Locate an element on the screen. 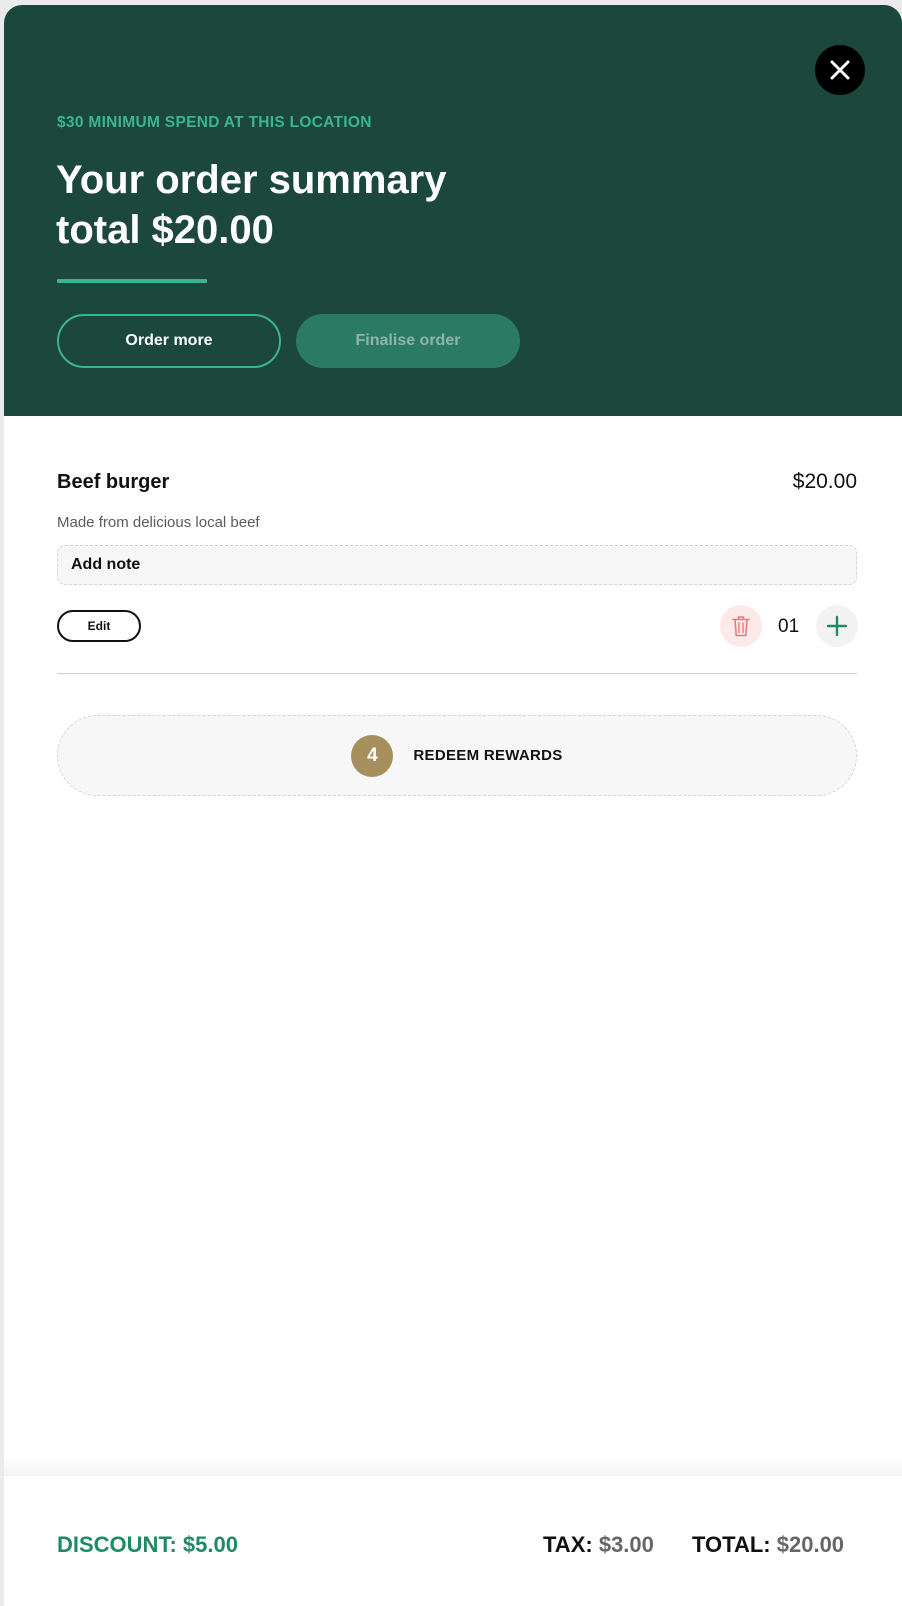  rewards-count-badge: 4 is located at coordinates (372, 755).